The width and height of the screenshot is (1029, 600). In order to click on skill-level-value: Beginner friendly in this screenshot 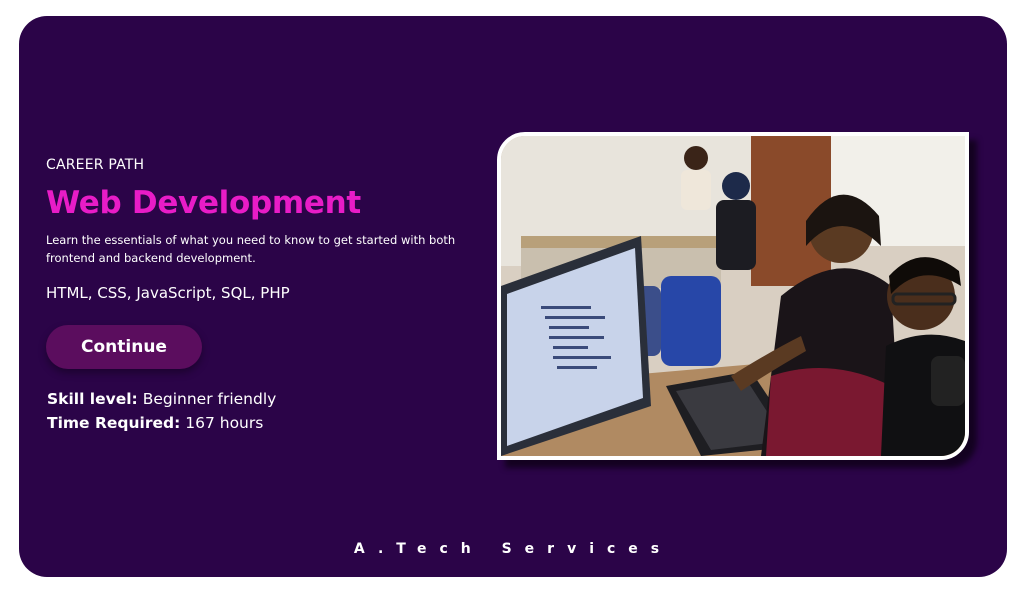, I will do `click(209, 399)`.